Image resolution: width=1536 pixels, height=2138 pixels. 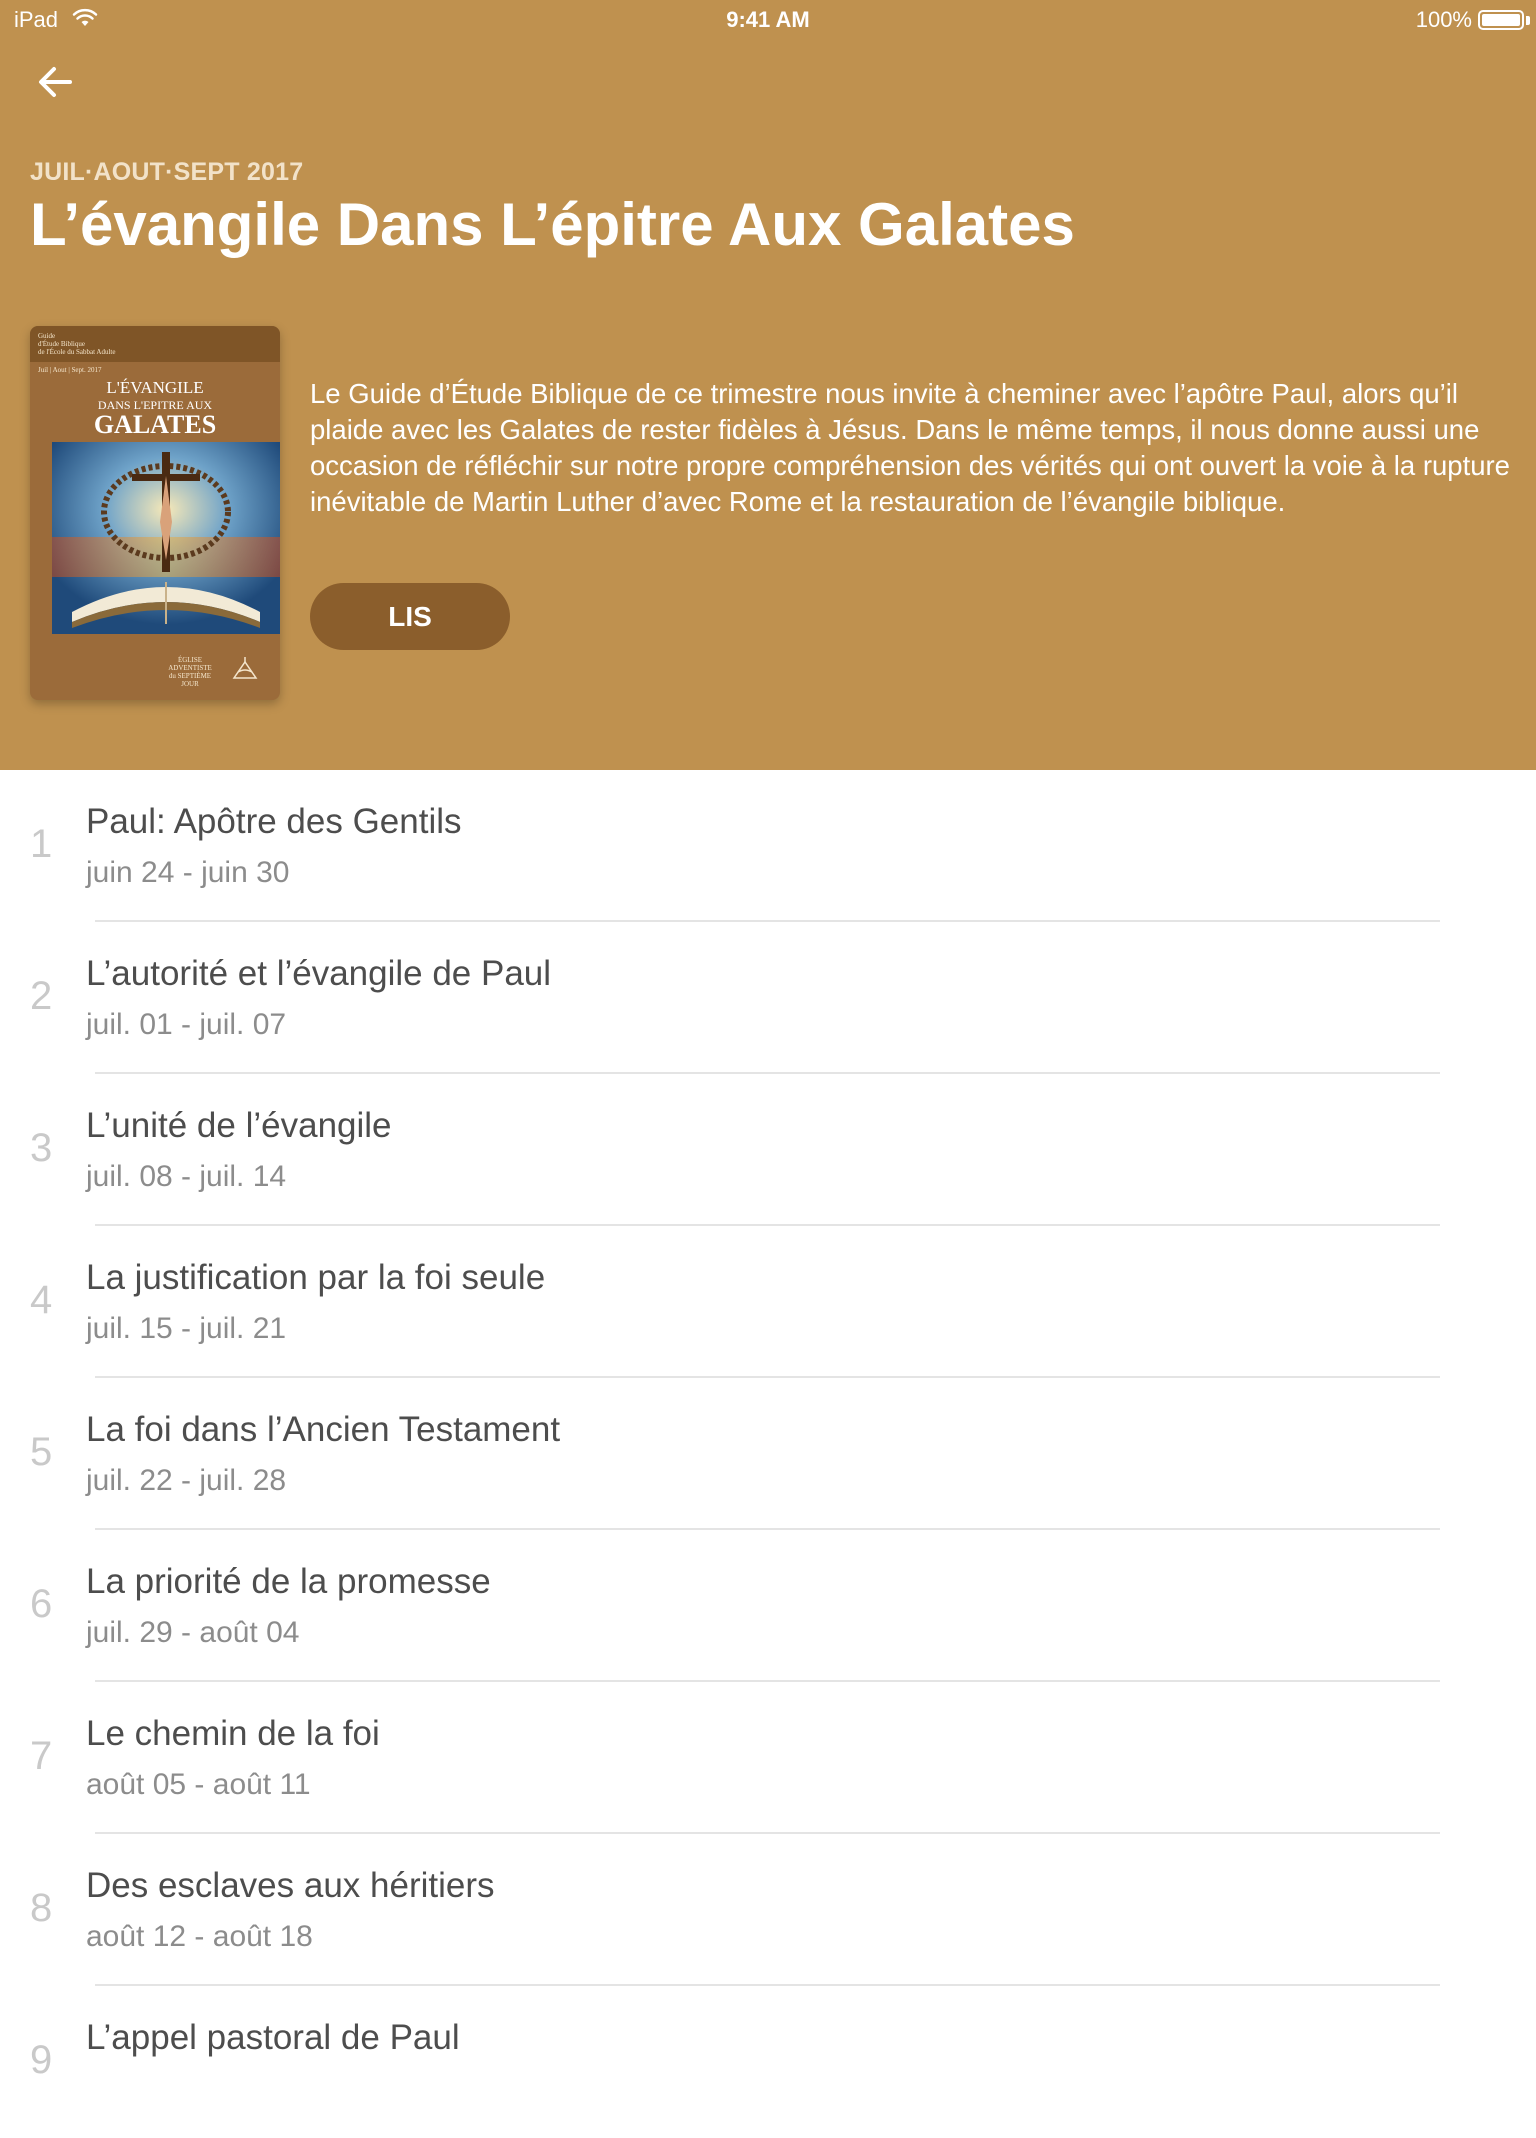 I want to click on lesson-number: 2, so click(x=41, y=996).